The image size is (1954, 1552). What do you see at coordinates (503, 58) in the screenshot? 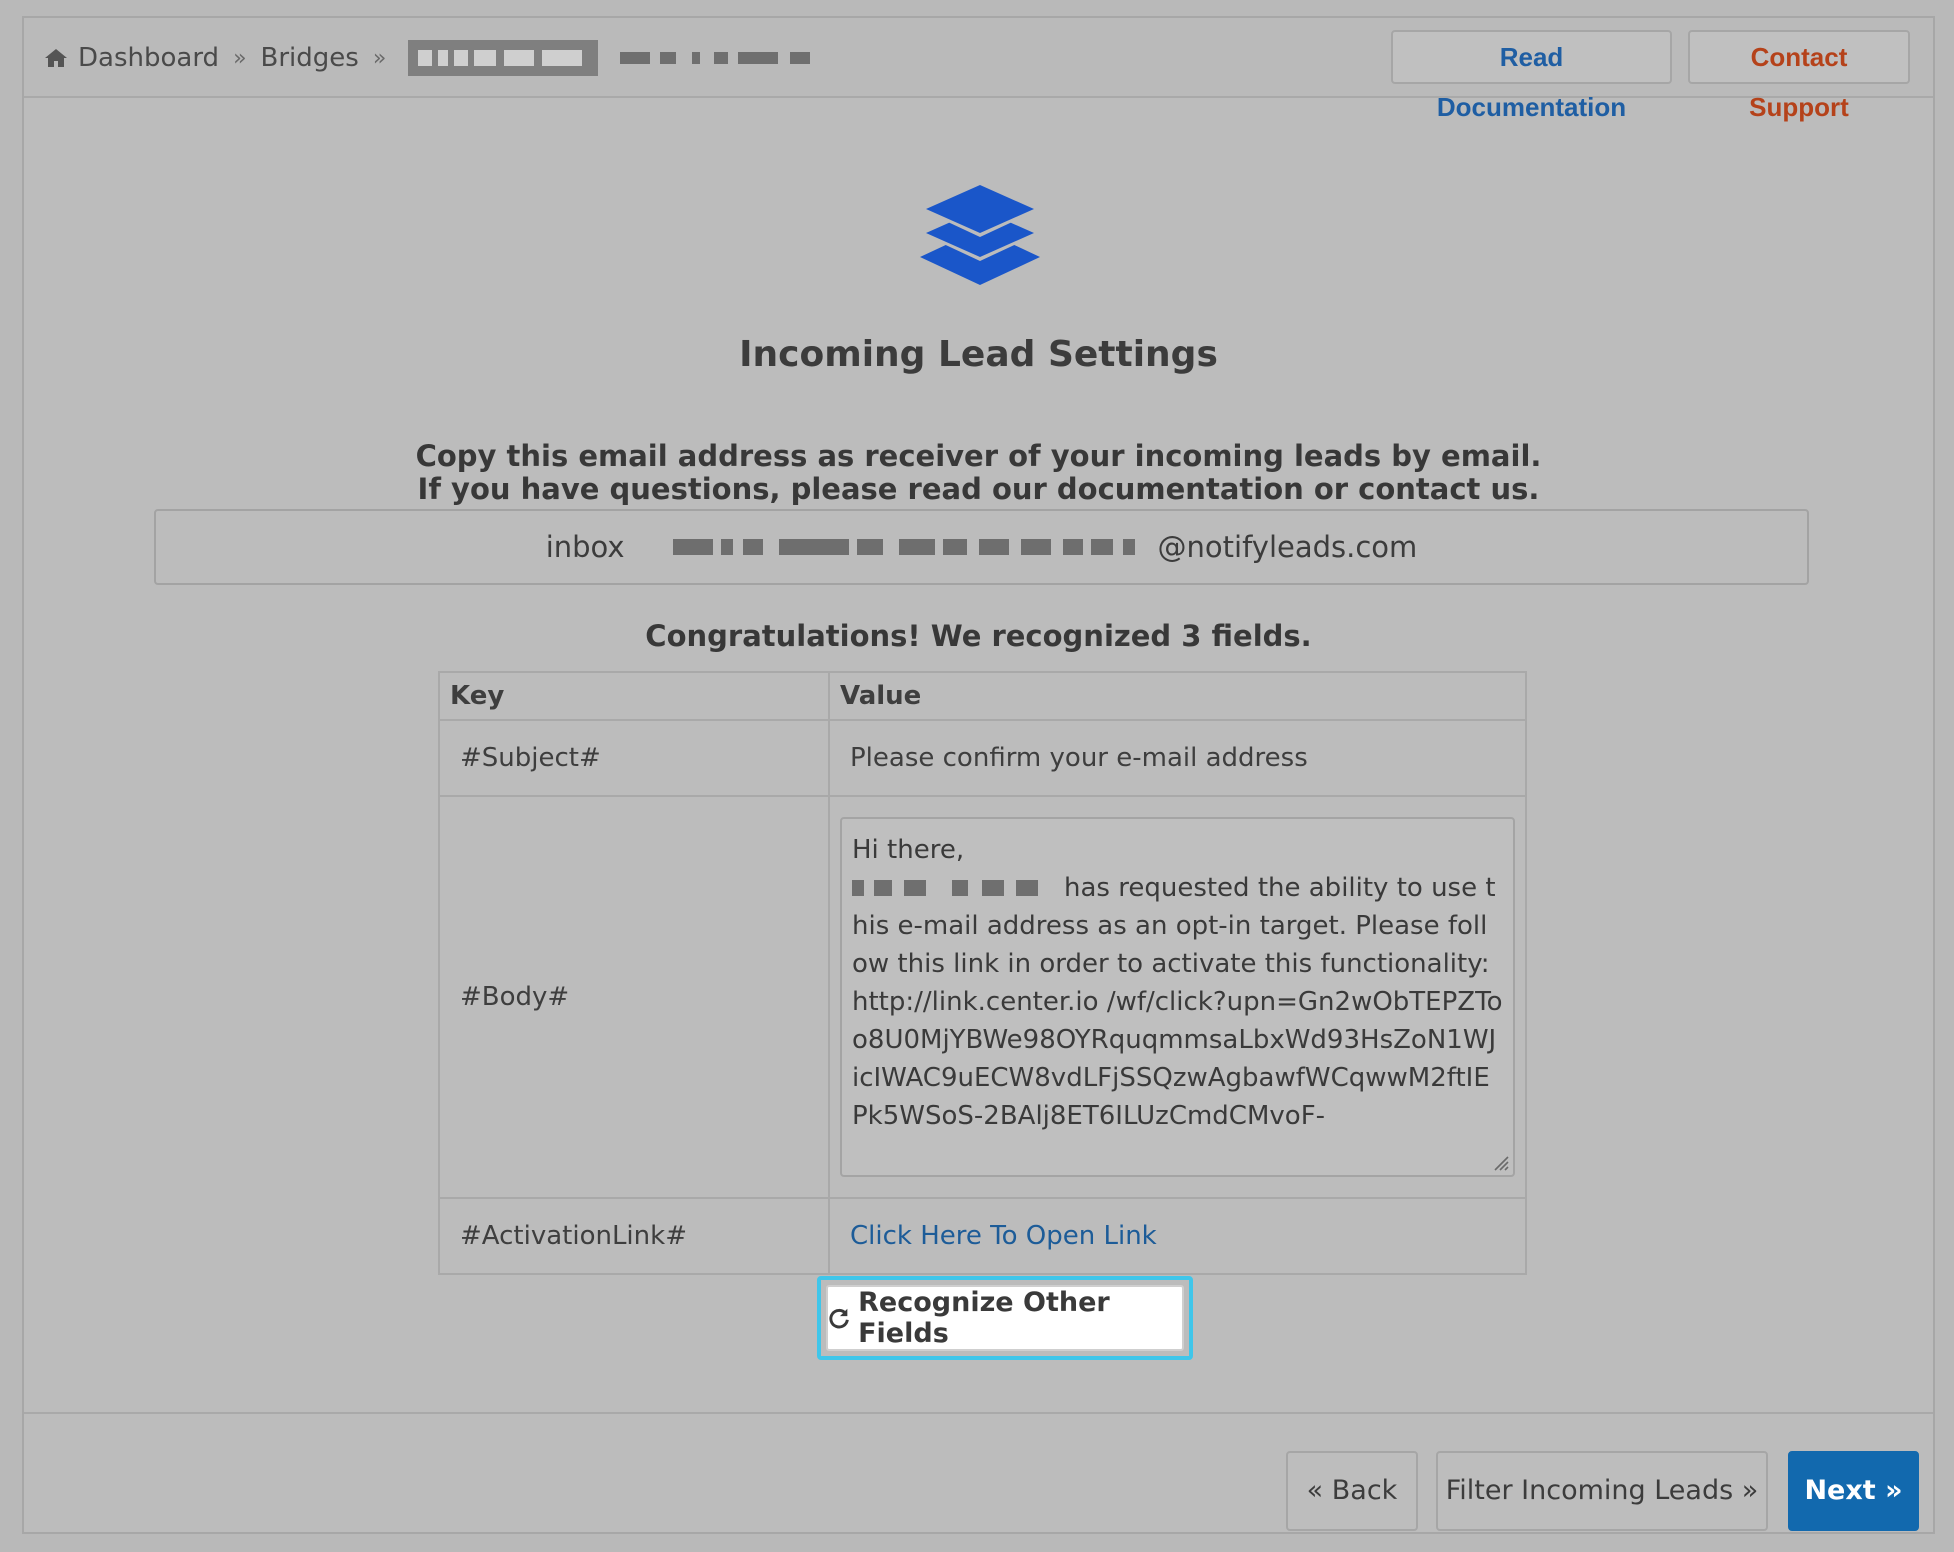
I see `redacted-bridge-name` at bounding box center [503, 58].